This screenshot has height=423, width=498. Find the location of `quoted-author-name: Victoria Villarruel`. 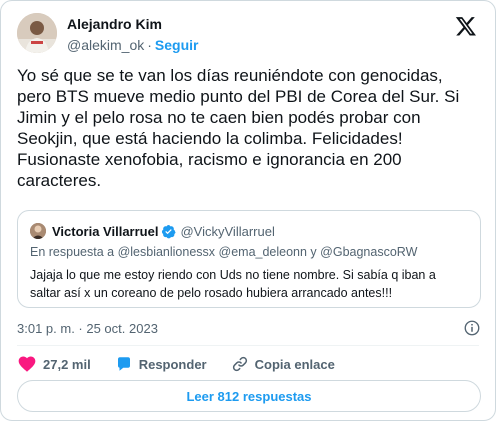

quoted-author-name: Victoria Villarruel is located at coordinates (105, 231).